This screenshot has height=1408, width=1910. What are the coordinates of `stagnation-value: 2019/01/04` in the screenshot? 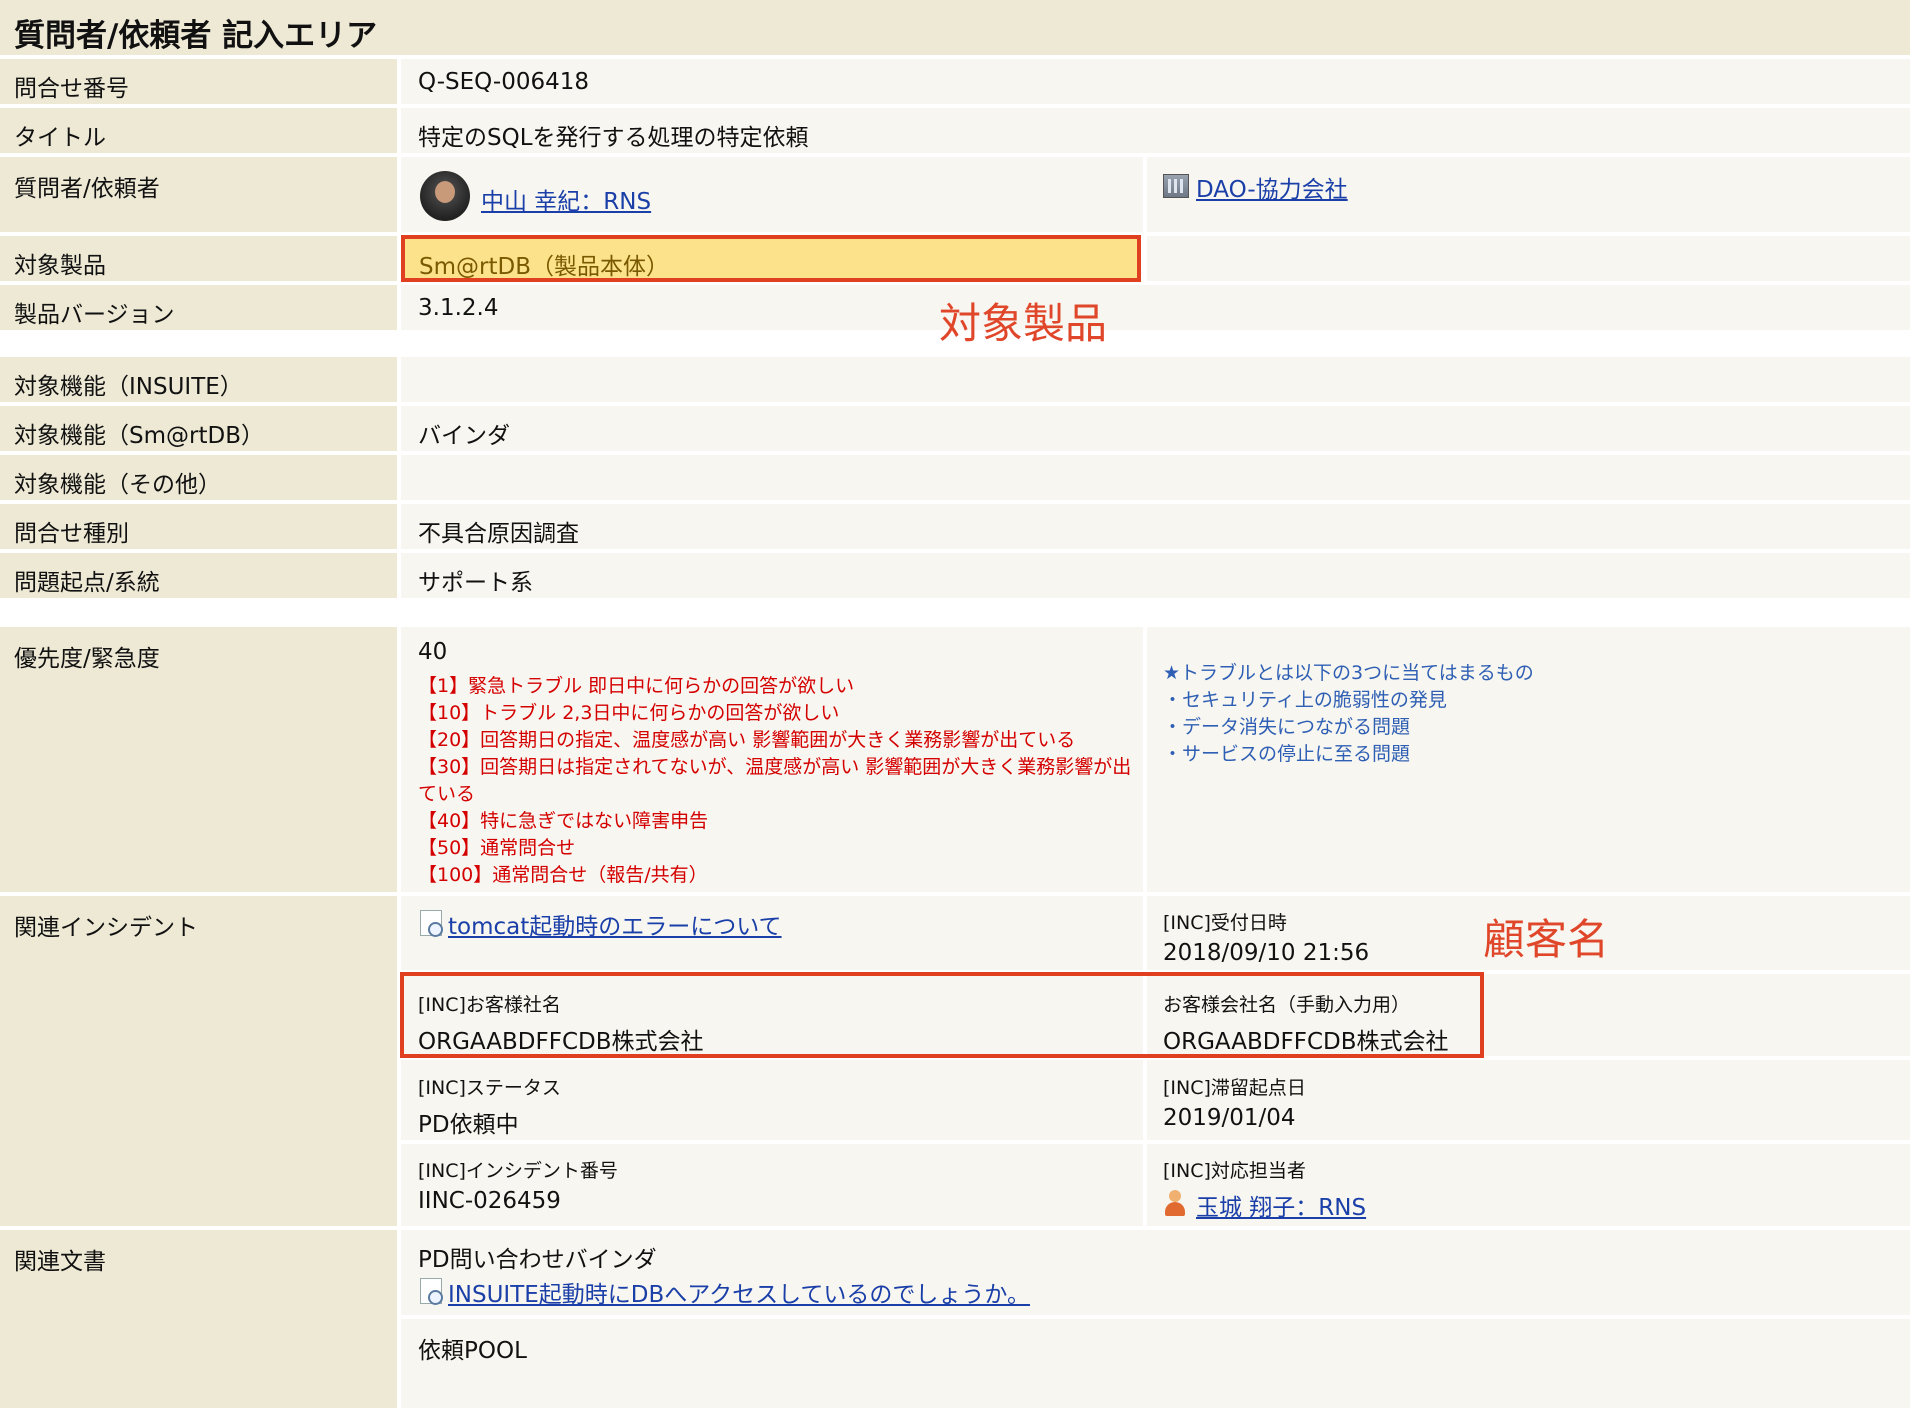 It's located at (1229, 1118).